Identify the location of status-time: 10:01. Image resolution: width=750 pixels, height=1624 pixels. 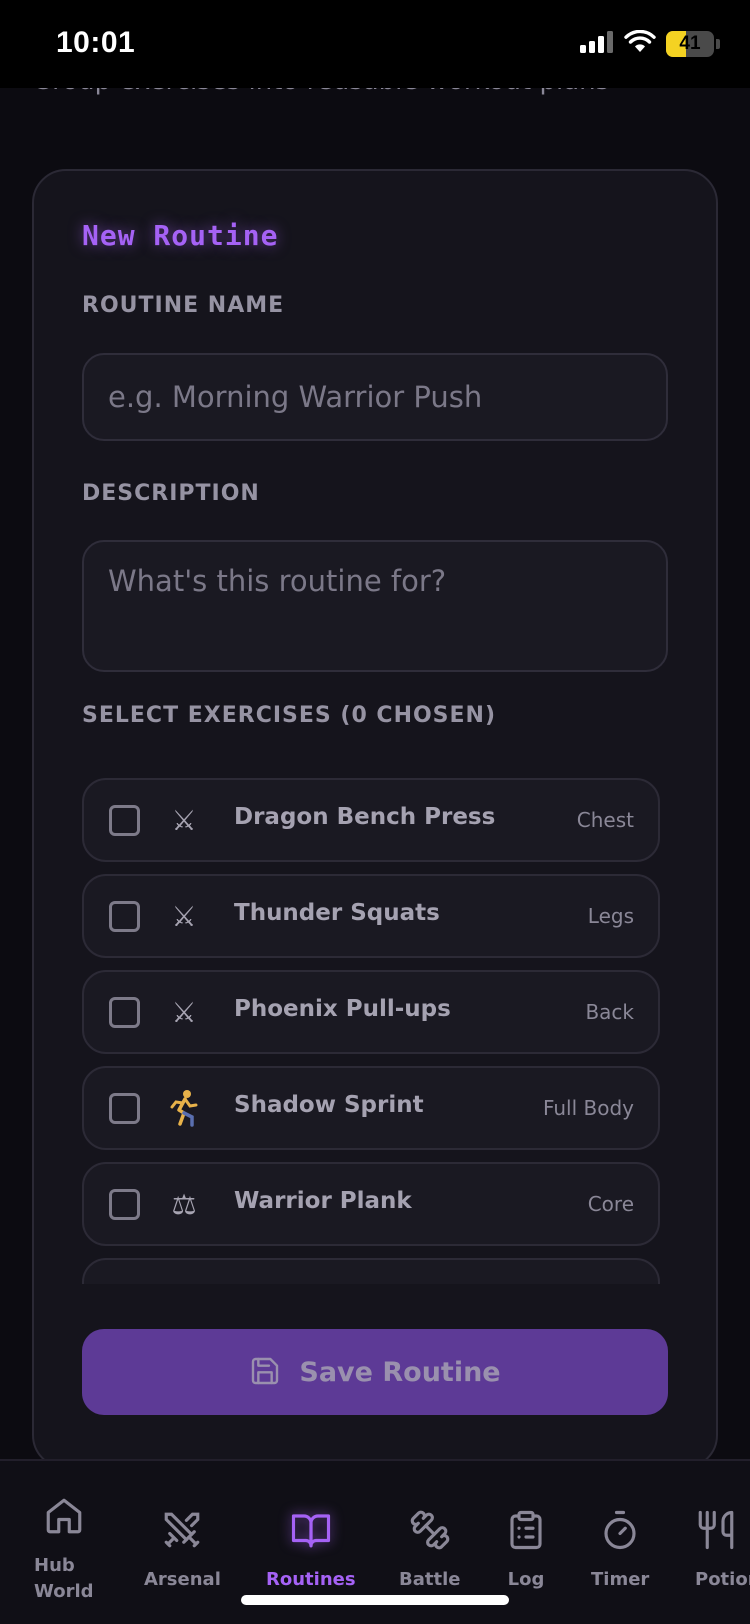
(96, 42).